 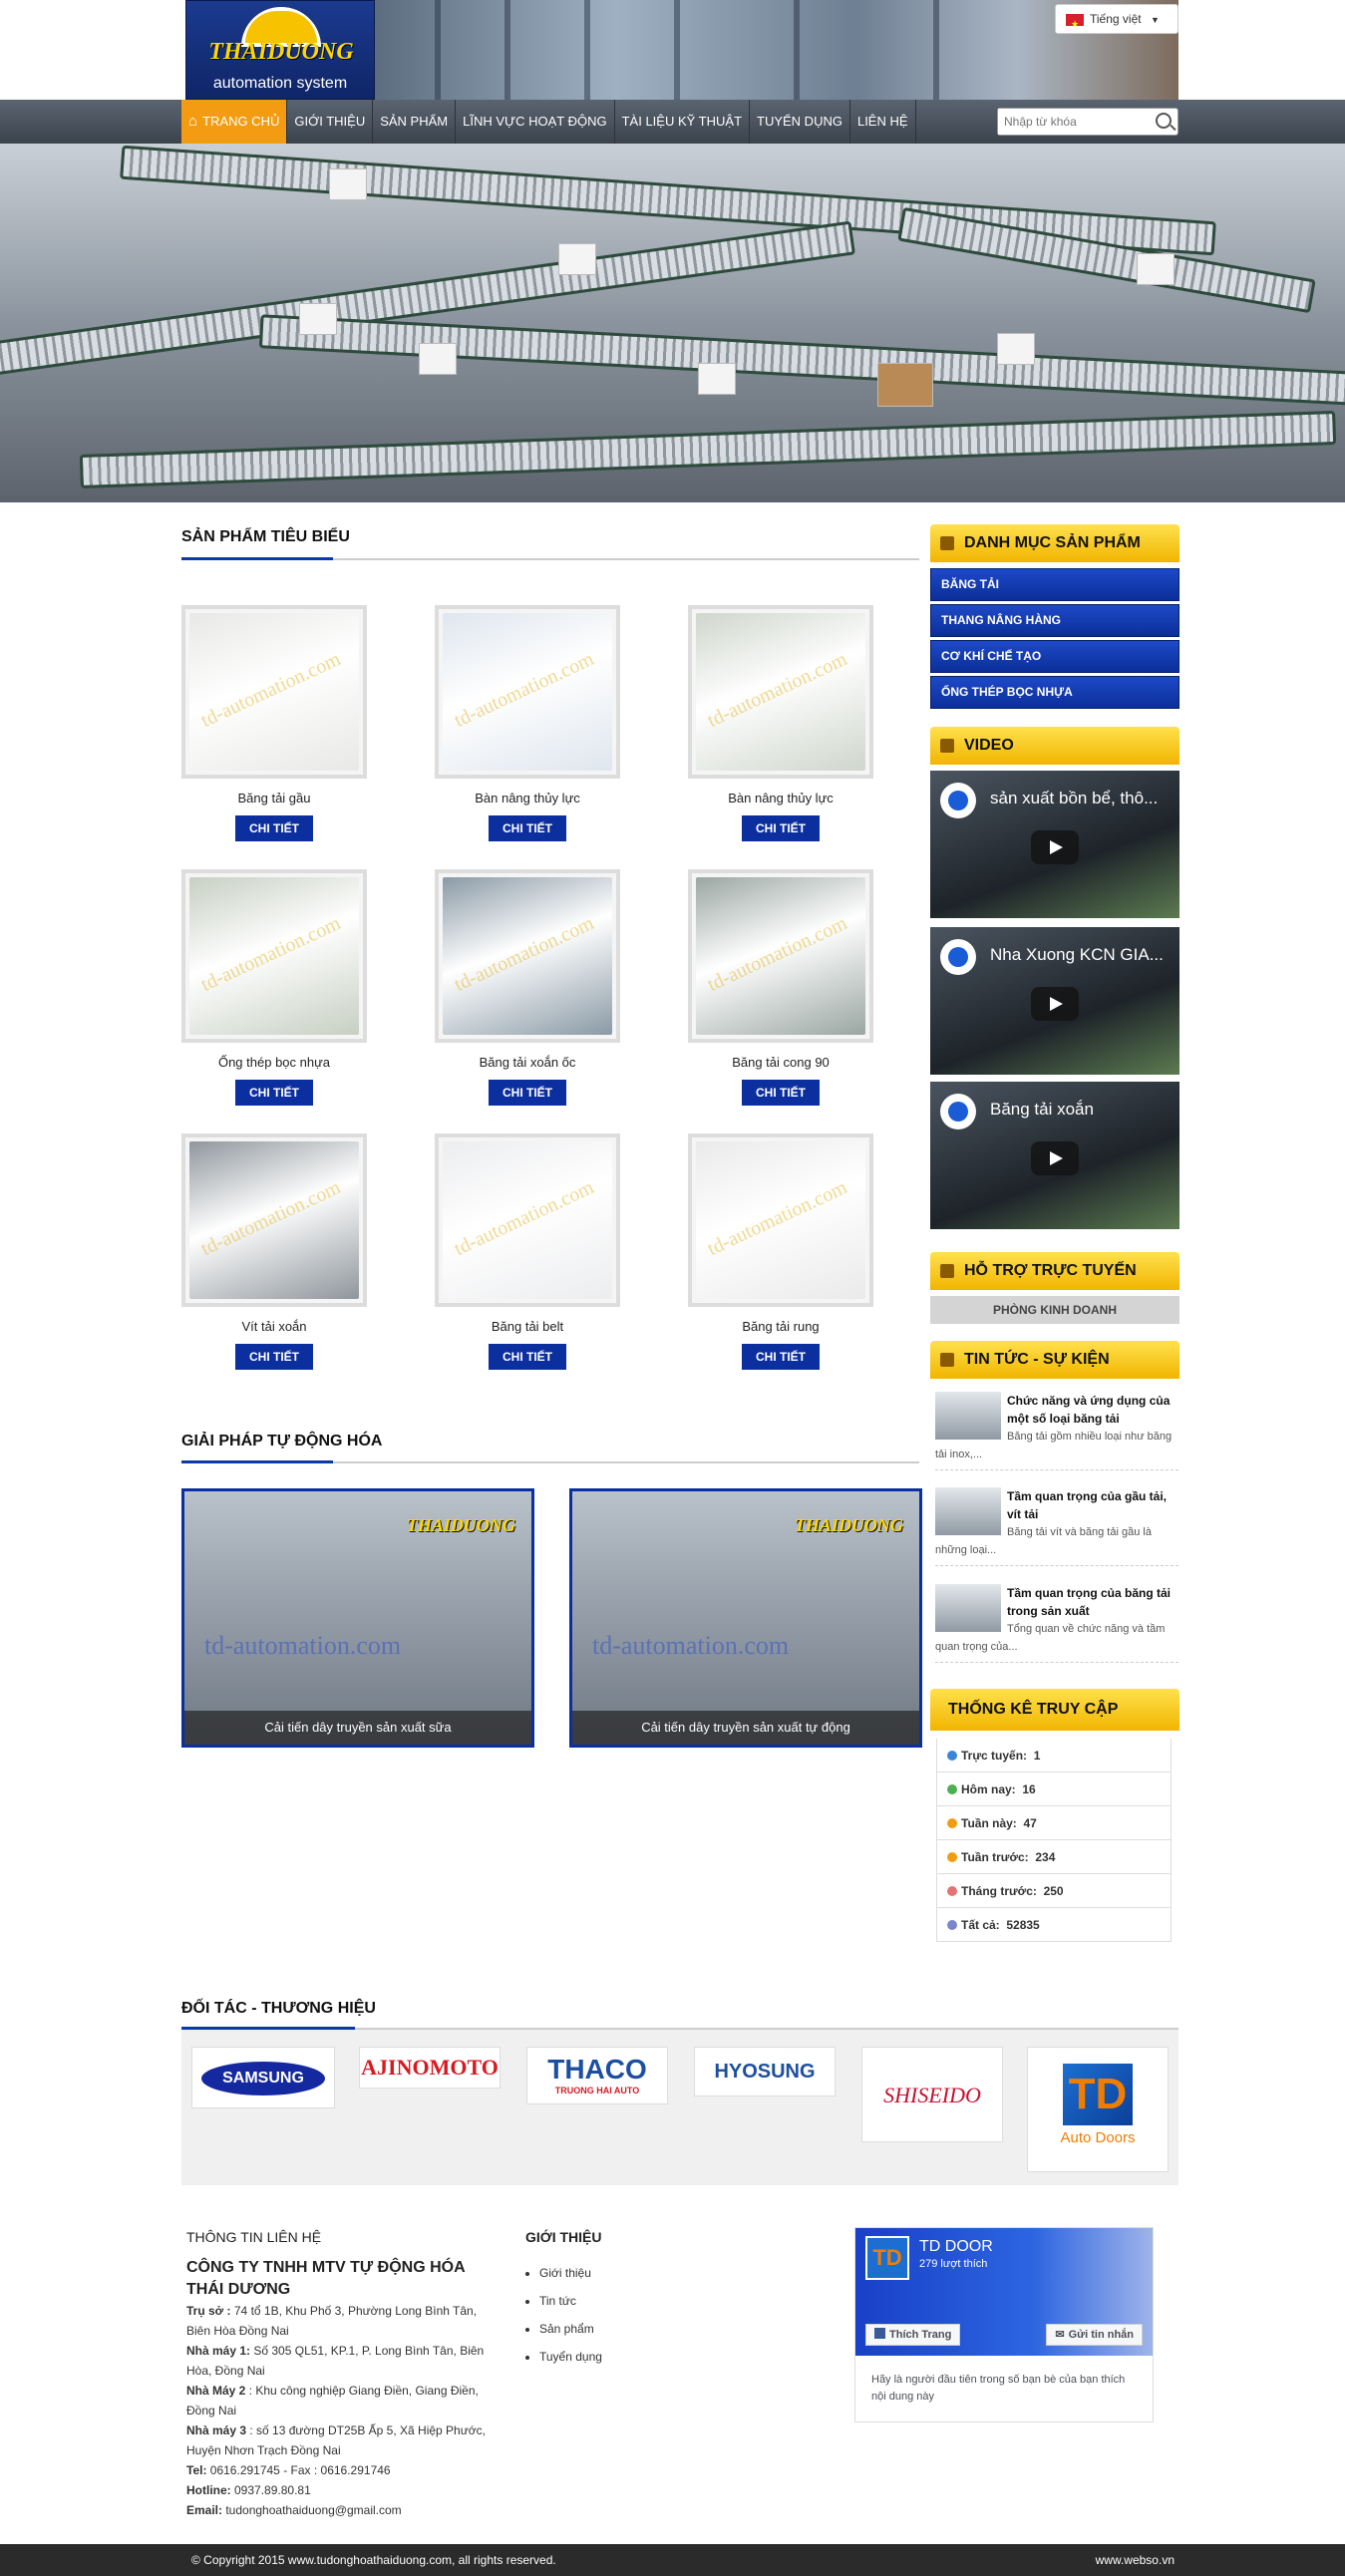 I want to click on category-link: THANG NÂNG HÀNG, so click(x=1054, y=620).